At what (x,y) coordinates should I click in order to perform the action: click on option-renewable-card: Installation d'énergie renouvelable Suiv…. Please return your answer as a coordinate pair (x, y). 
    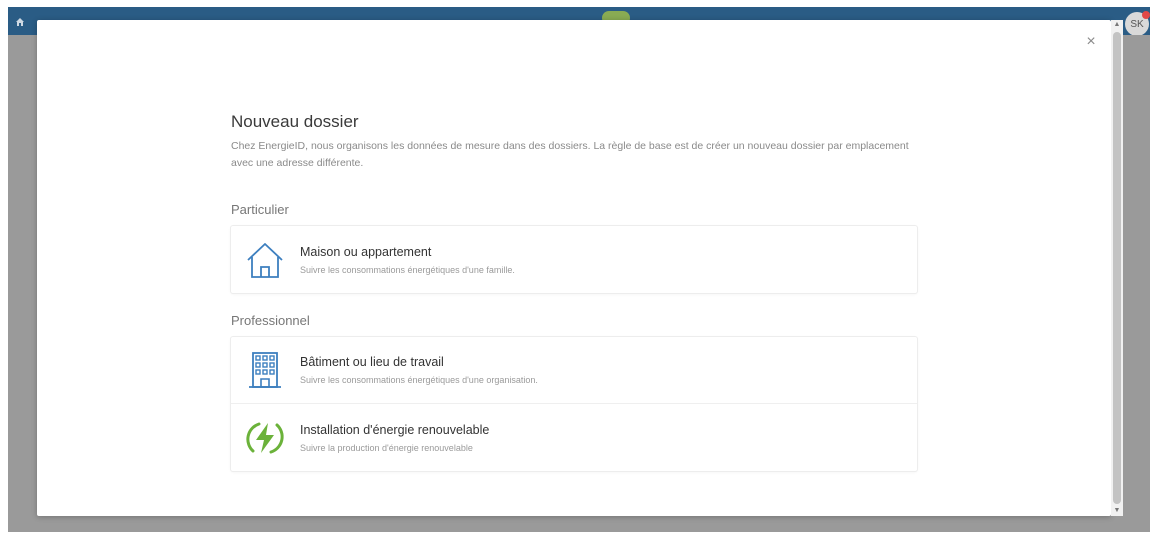
    Looking at the image, I should click on (574, 437).